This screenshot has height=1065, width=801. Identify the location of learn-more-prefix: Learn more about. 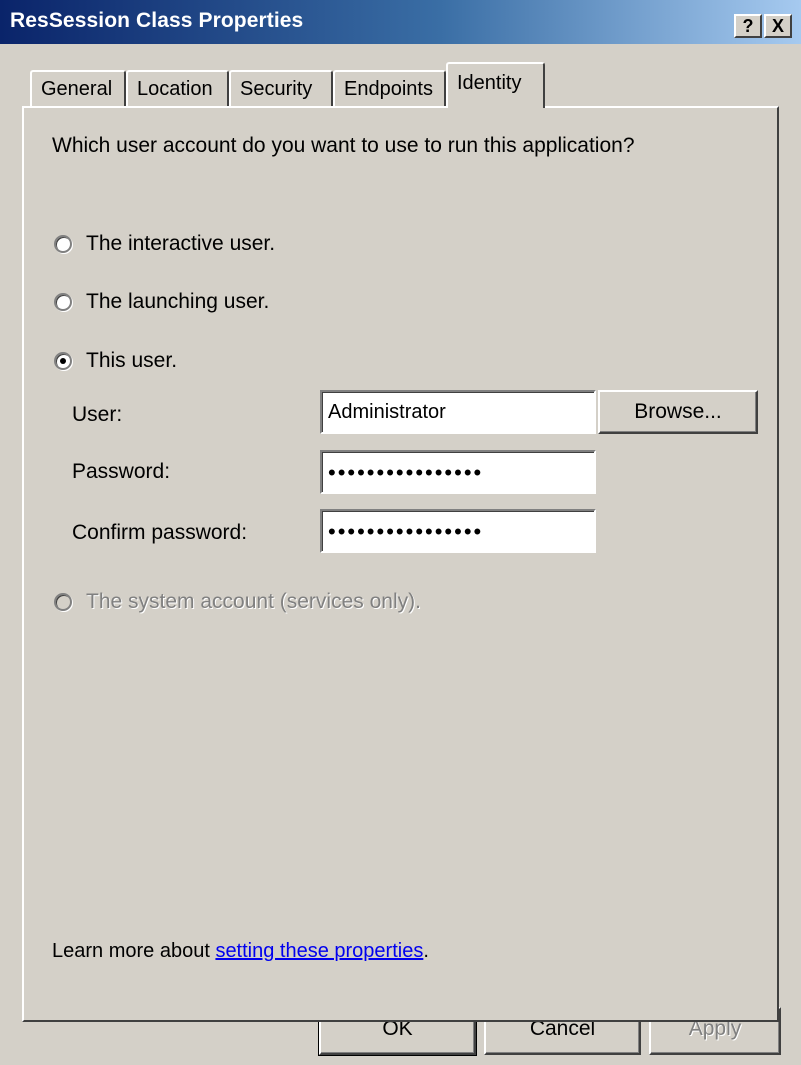
(134, 951).